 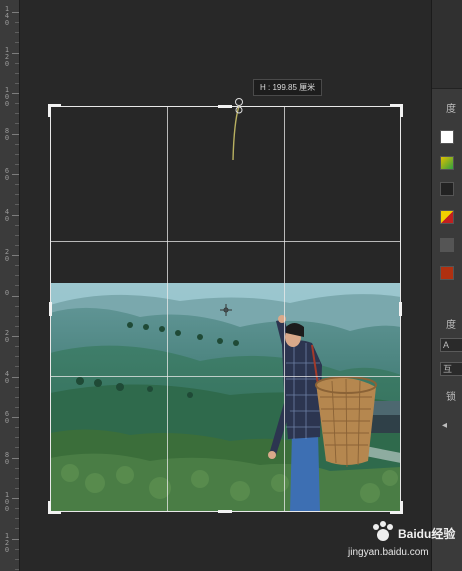 I want to click on right-panel: 度 度 A 互 锁 ◂, so click(x=446, y=285).